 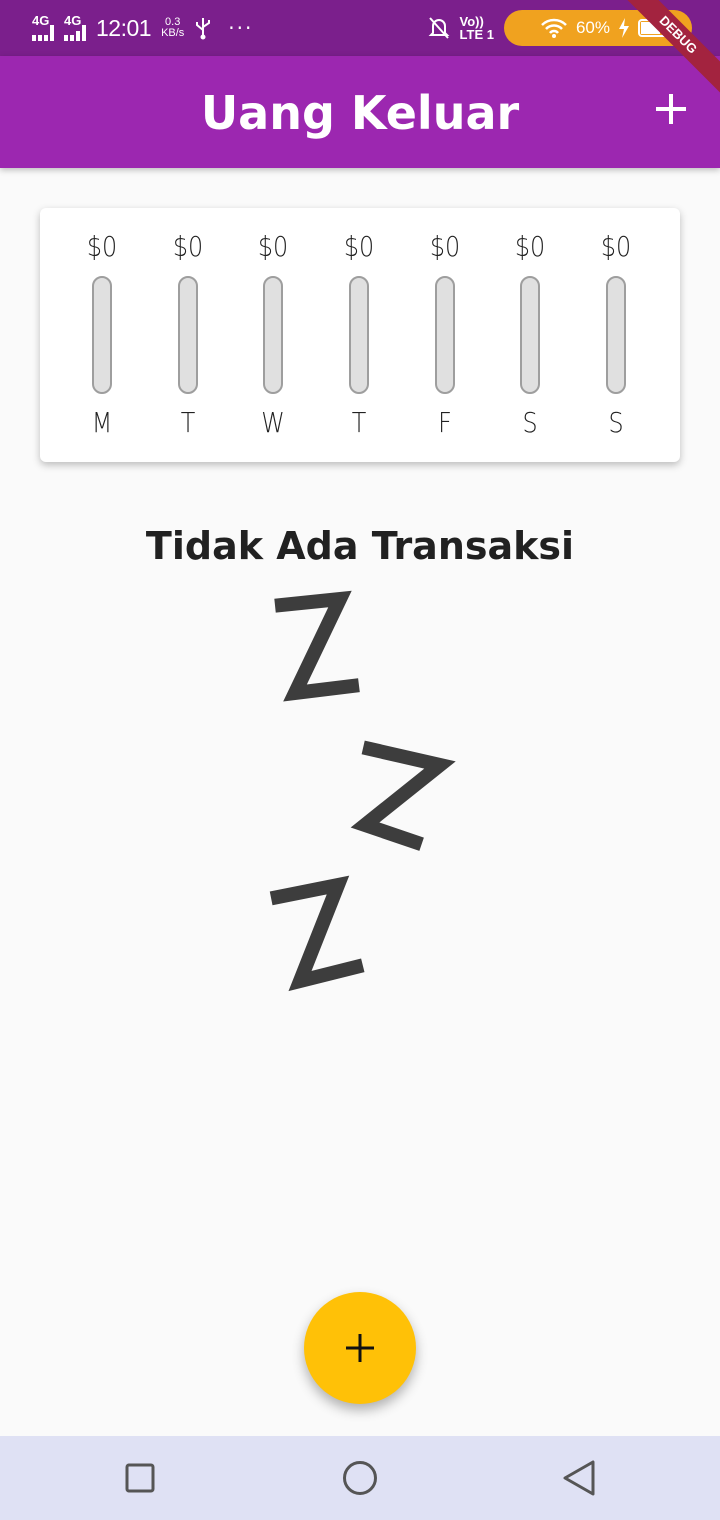 I want to click on battery-percent: 60%, so click(x=592, y=27).